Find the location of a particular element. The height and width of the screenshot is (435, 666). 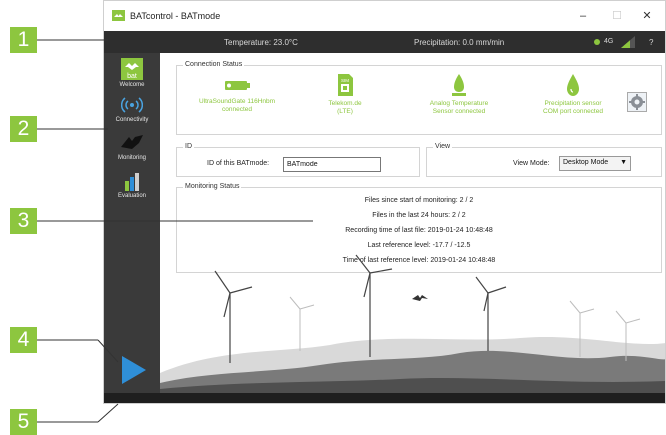

connection-line2: COM port connected is located at coordinates (573, 111).